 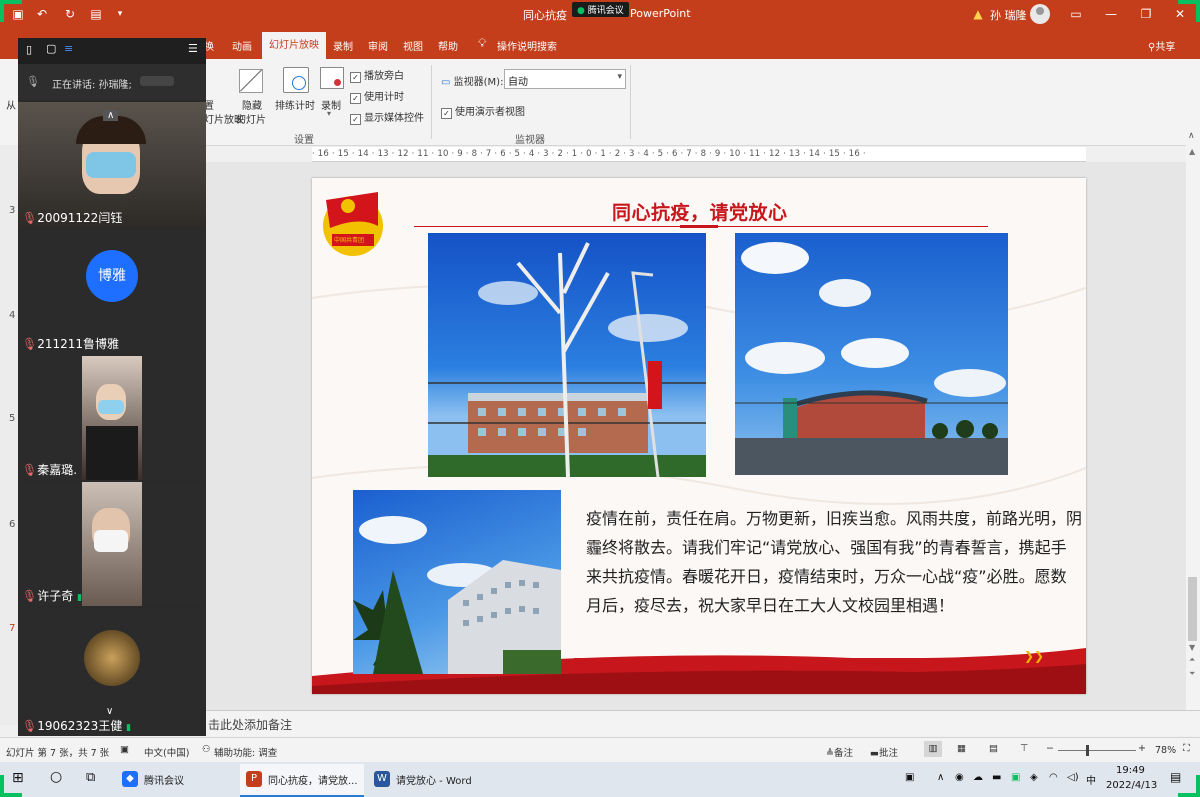 I want to click on participant-tile: ∧ 🎙︎20091122闫钰, so click(x=112, y=165).